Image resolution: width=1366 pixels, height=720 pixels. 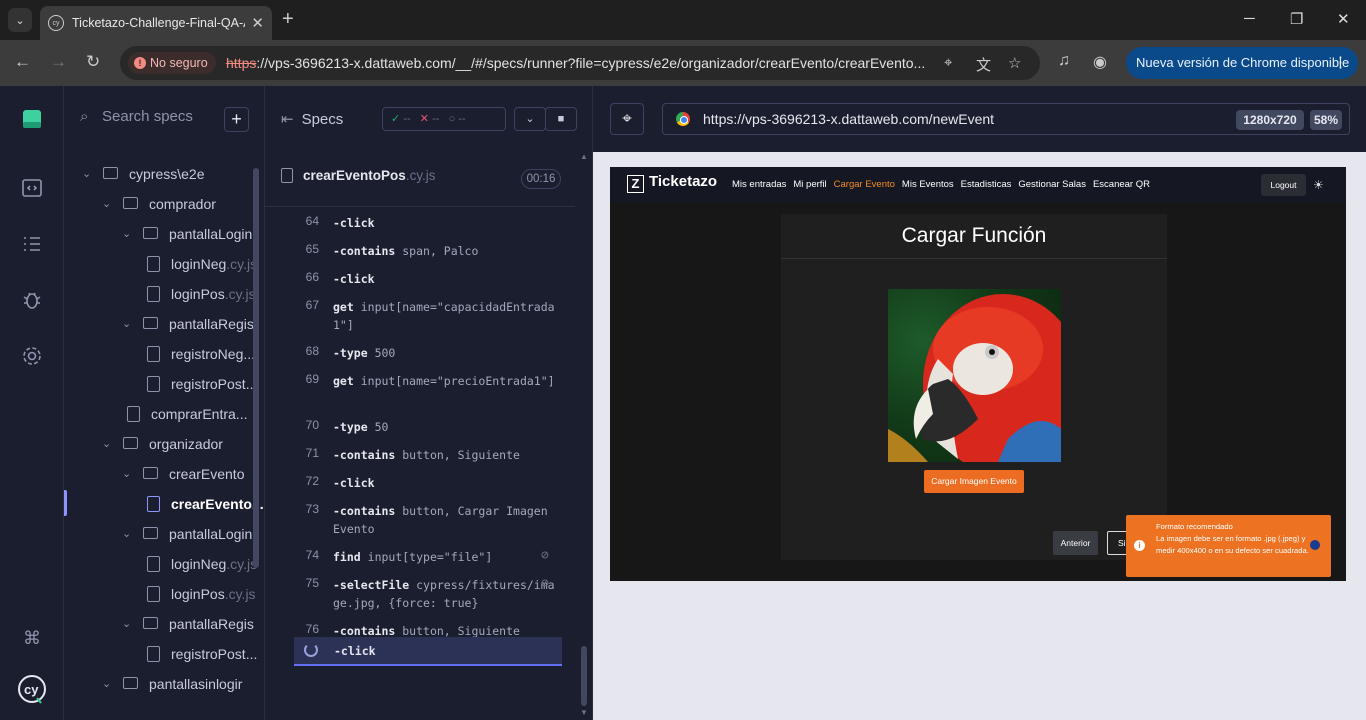 I want to click on close-window-icon: ✕, so click(x=1343, y=19).